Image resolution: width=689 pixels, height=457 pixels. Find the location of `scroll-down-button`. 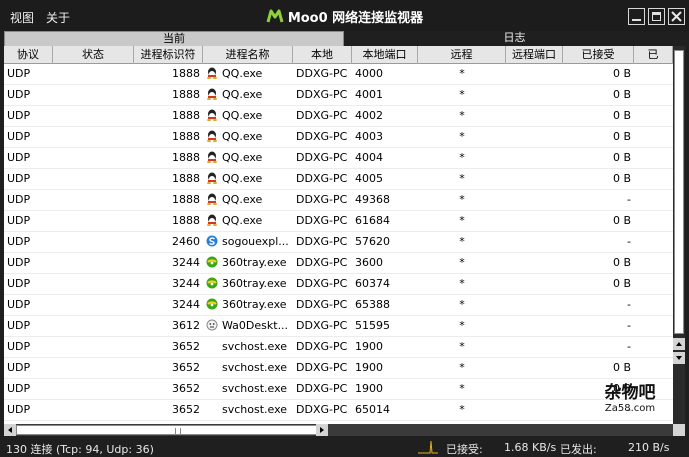

scroll-down-button is located at coordinates (679, 358).